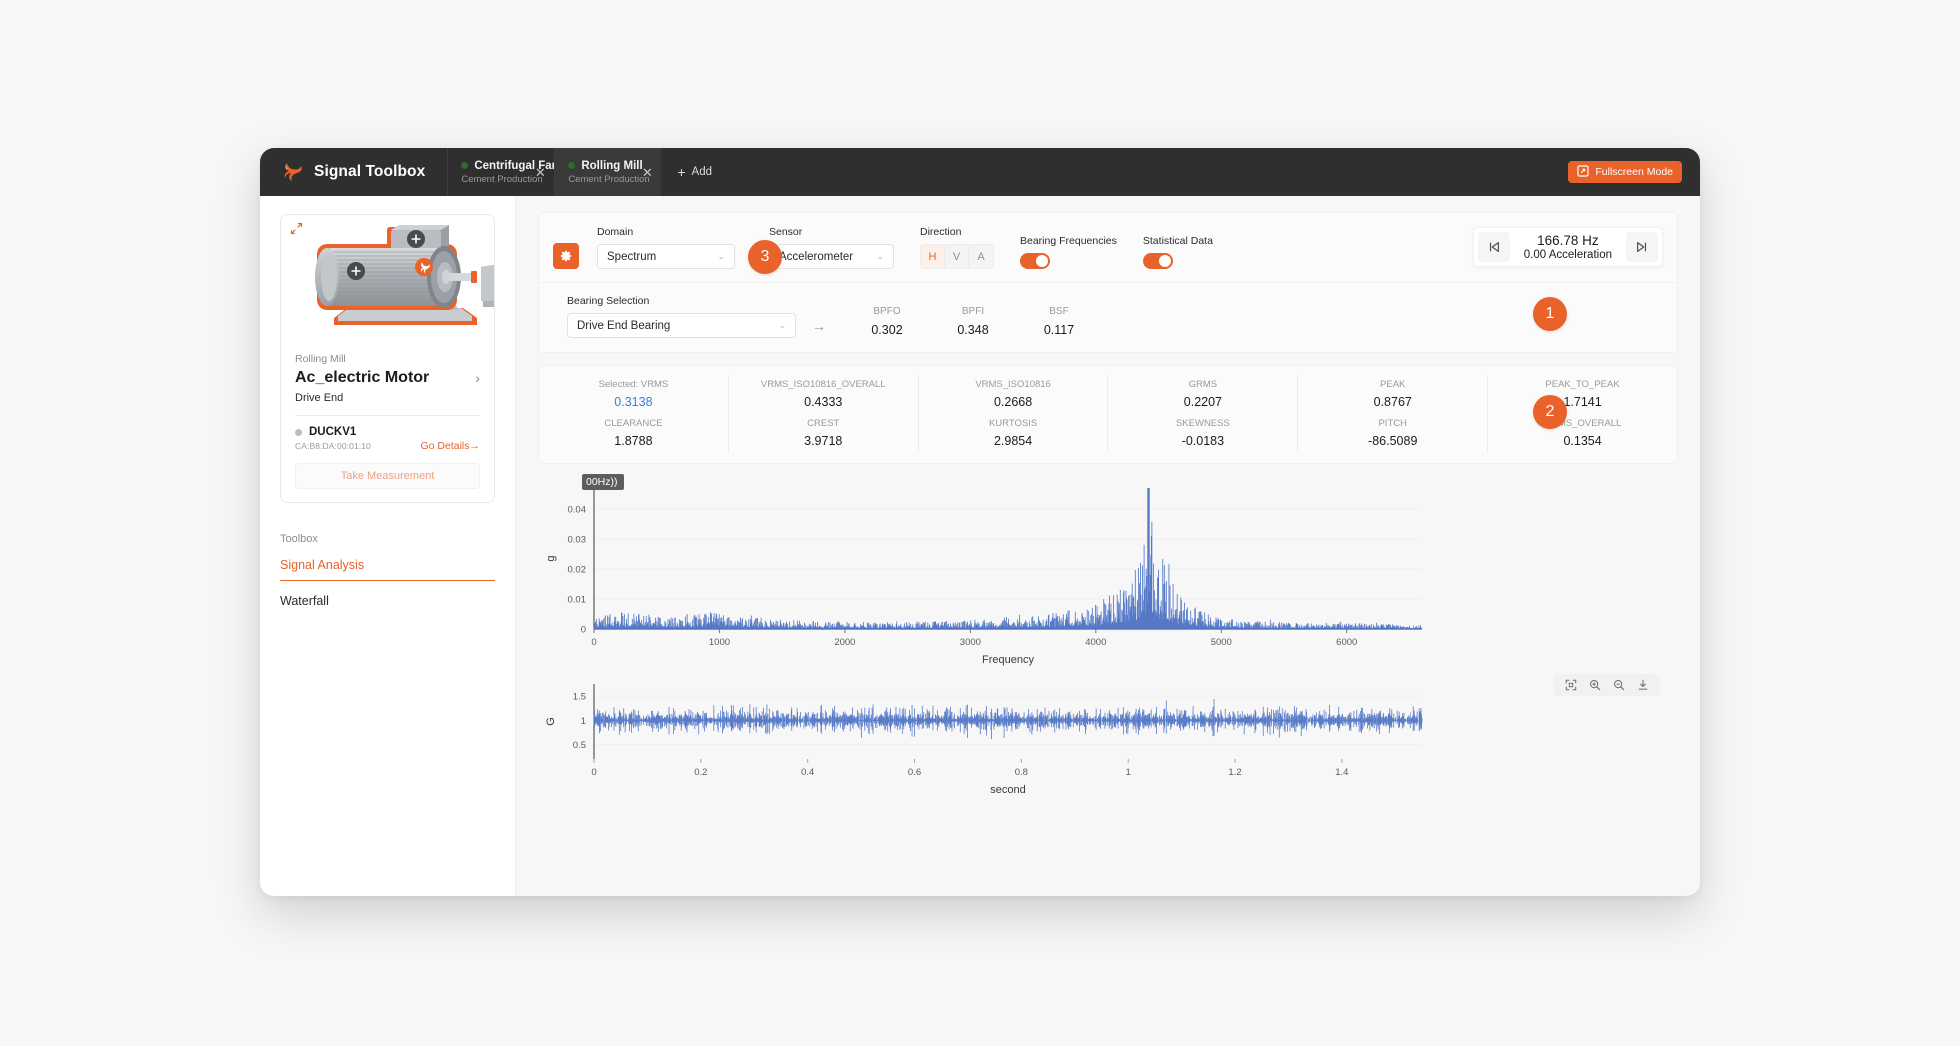  Describe the element at coordinates (572, 165) in the screenshot. I see `status-dot-icon` at that location.